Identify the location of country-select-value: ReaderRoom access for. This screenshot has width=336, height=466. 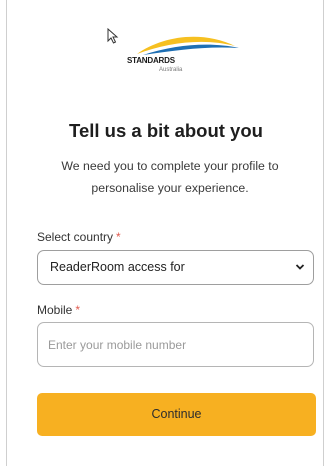
(117, 267).